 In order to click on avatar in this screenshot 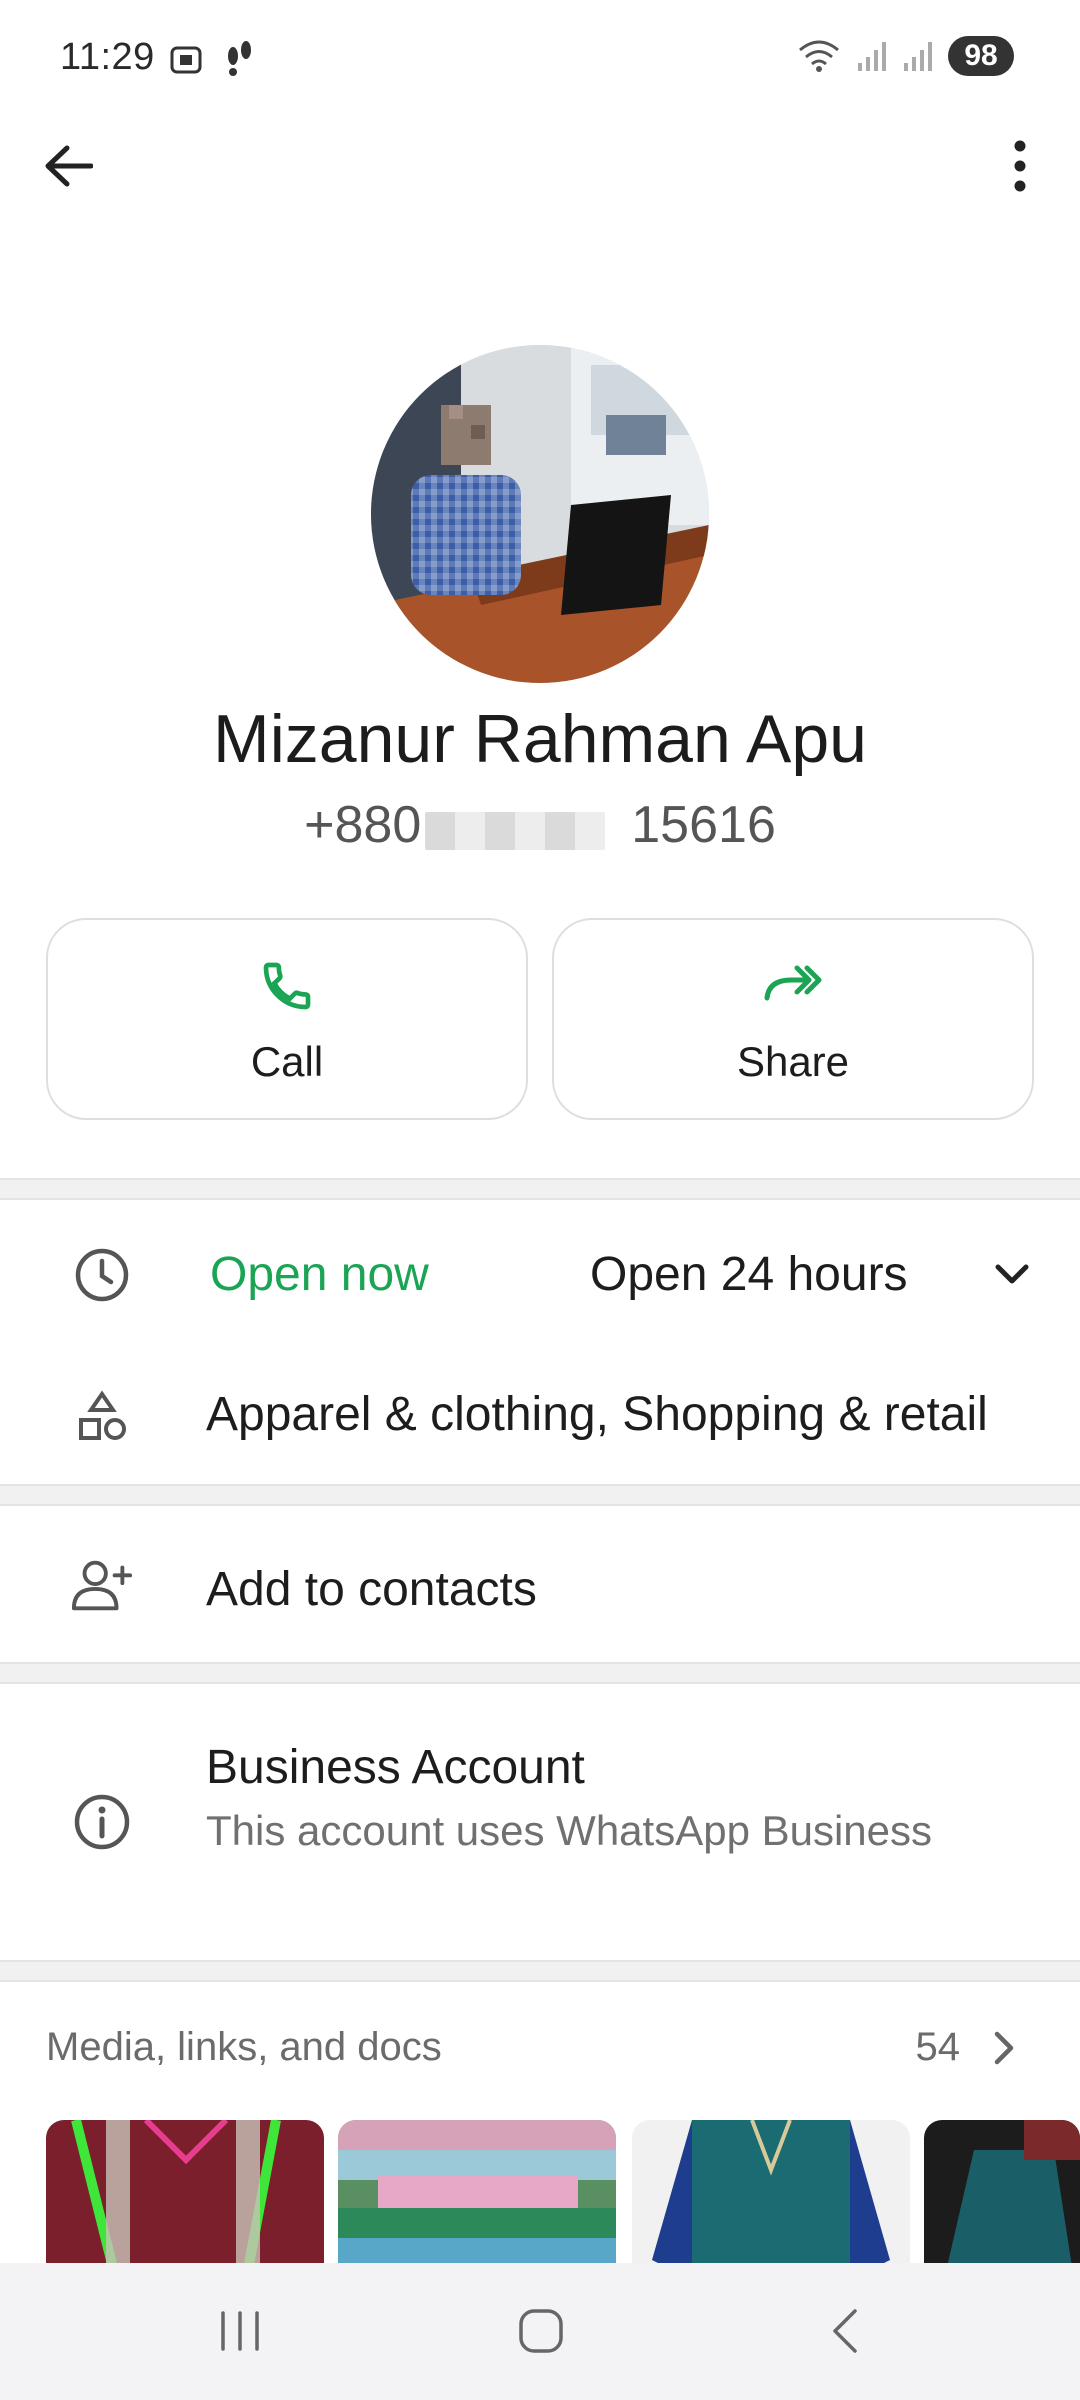, I will do `click(540, 514)`.